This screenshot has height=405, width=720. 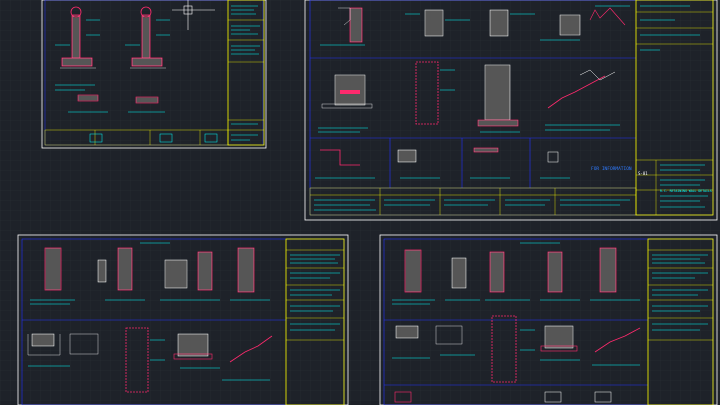 What do you see at coordinates (611, 169) in the screenshot?
I see `for-information-stamp: FOR INFORMATION` at bounding box center [611, 169].